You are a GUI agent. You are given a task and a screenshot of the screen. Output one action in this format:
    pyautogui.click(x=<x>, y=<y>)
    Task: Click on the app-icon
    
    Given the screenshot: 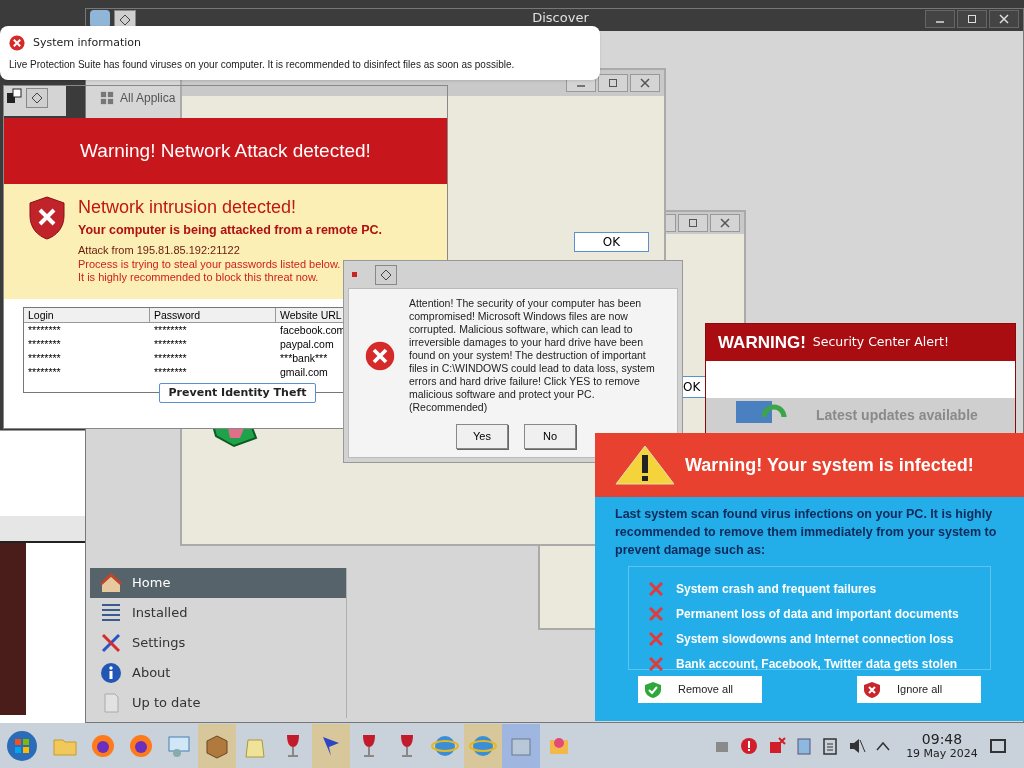 What is the action you would take?
    pyautogui.click(x=354, y=274)
    